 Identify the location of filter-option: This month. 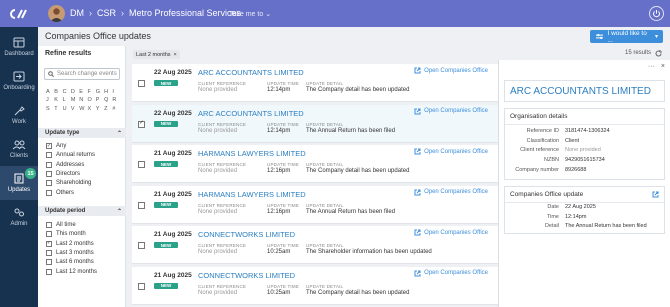
(66, 234).